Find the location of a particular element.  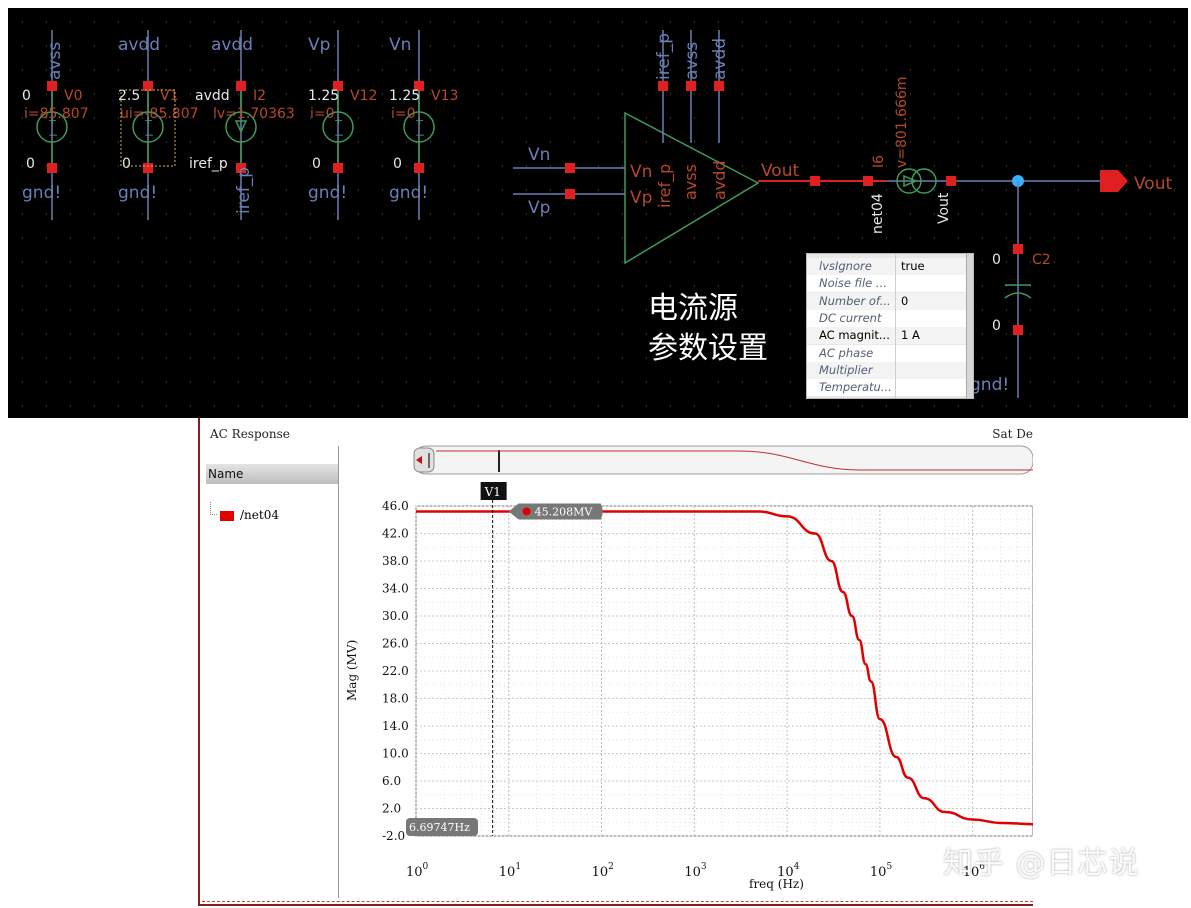

y-tick-label: 26.0 is located at coordinates (395, 644).